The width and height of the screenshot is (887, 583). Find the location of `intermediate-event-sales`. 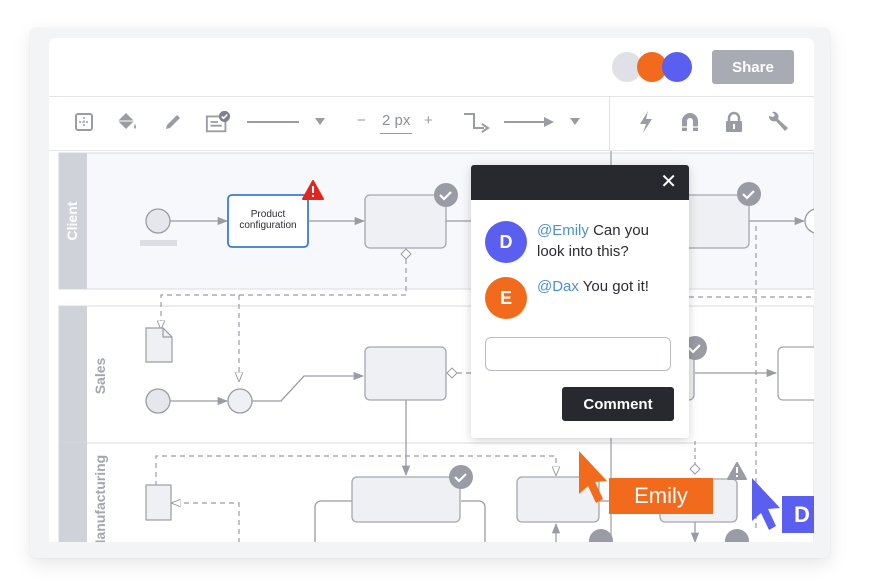

intermediate-event-sales is located at coordinates (240, 401).